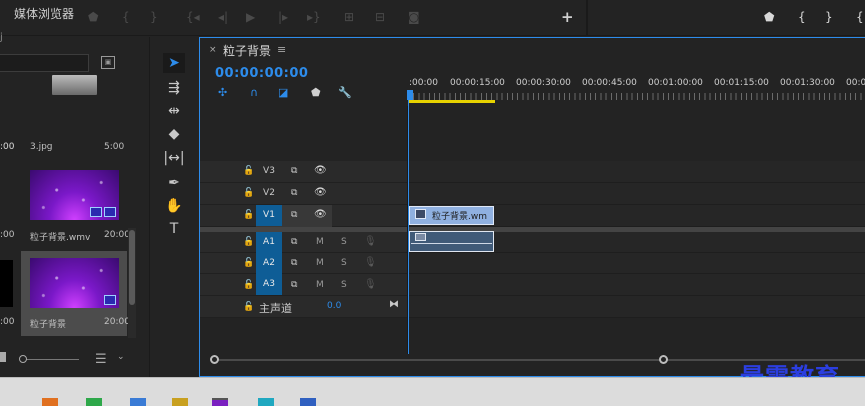 This screenshot has height=406, width=865. Describe the element at coordinates (349, 17) in the screenshot. I see `lift-icon: ⊞` at that location.